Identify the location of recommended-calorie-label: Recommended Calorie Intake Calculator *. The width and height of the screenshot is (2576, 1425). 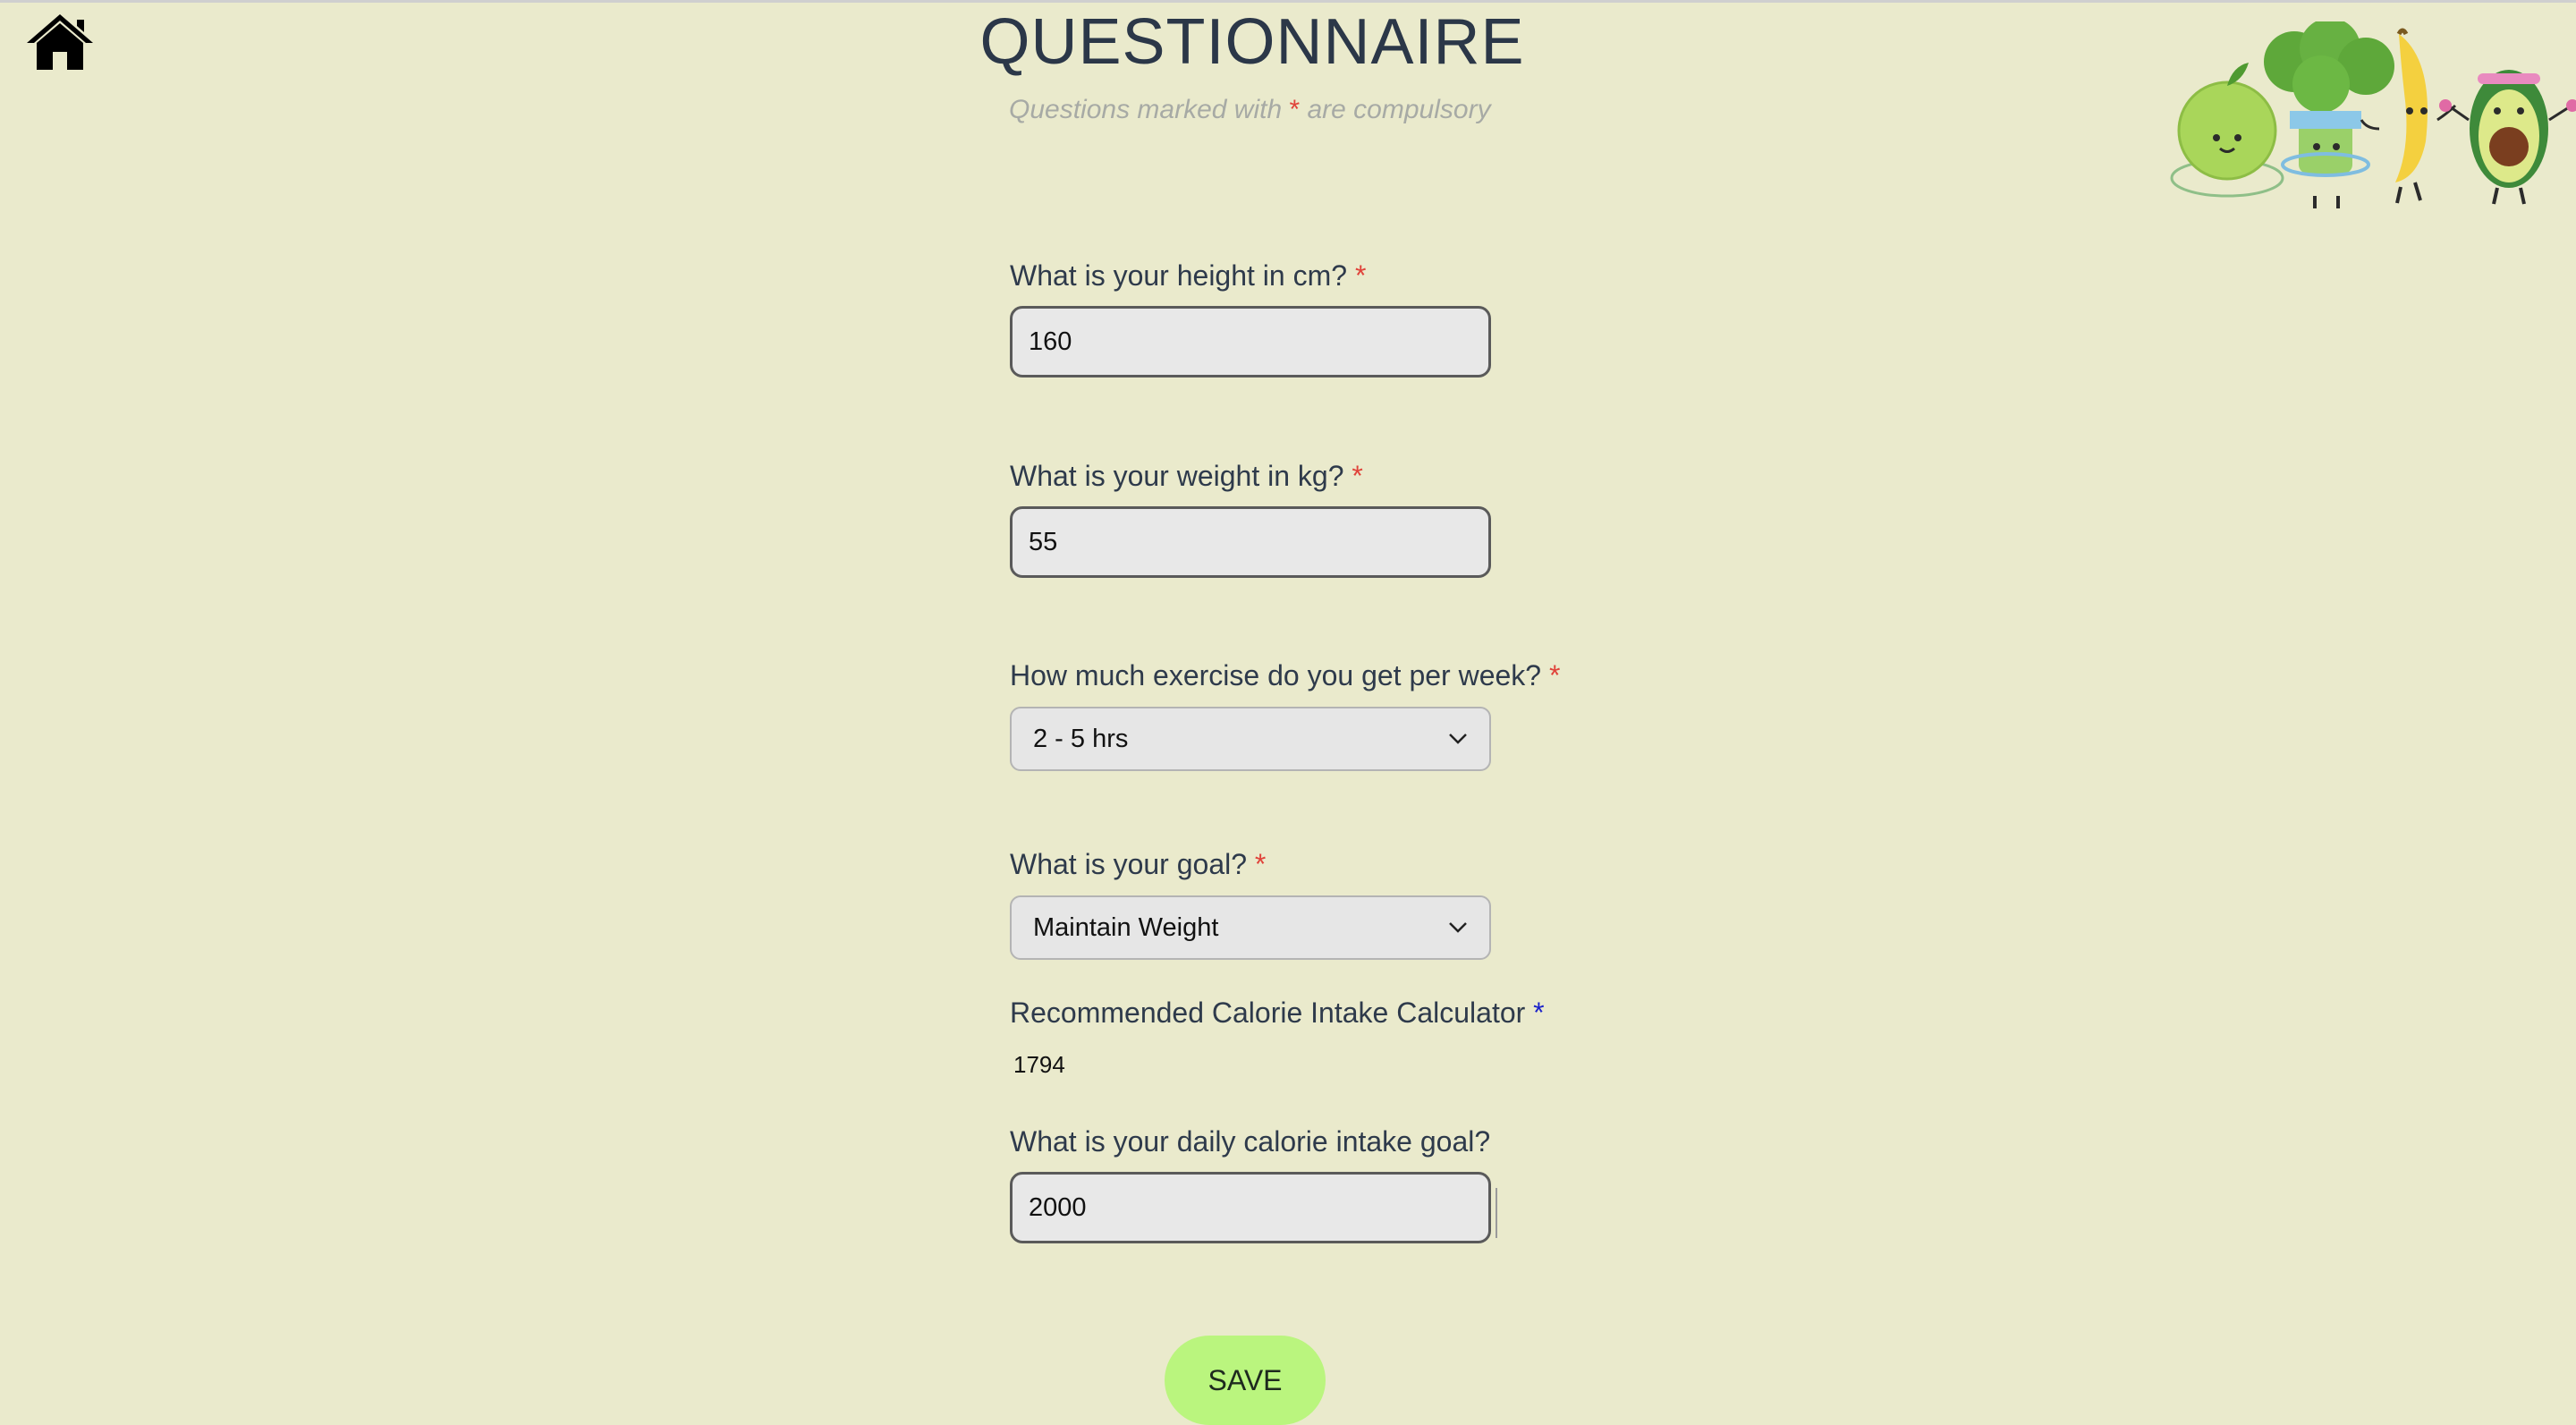
(1277, 1014).